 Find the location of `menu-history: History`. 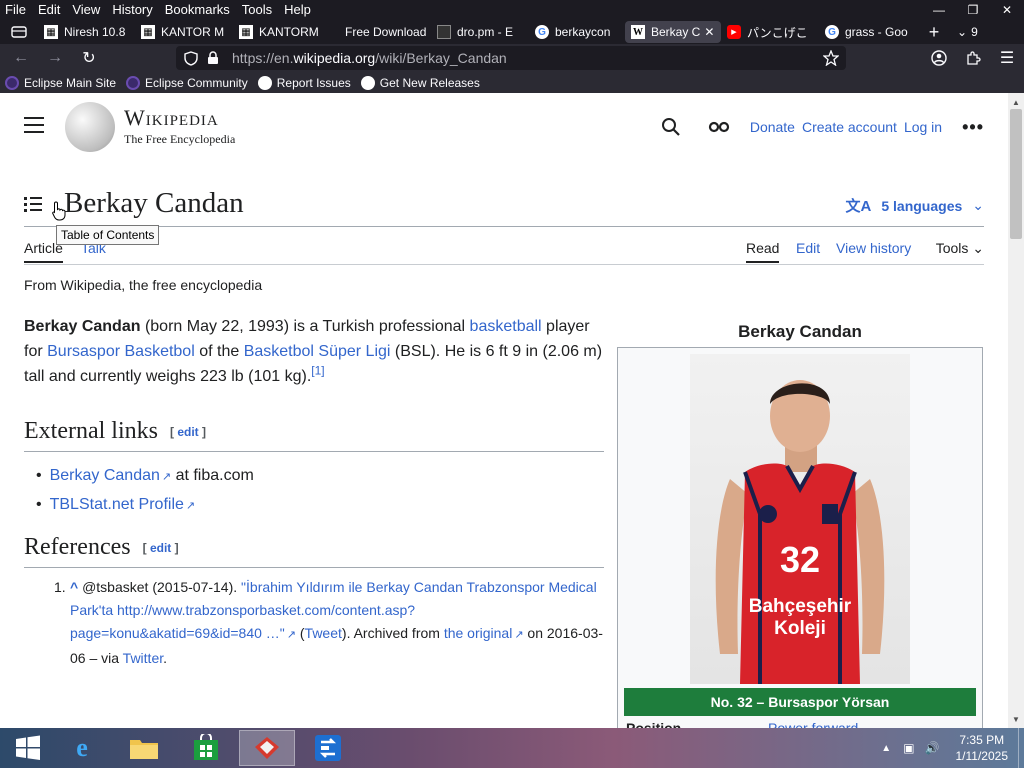

menu-history: History is located at coordinates (132, 10).